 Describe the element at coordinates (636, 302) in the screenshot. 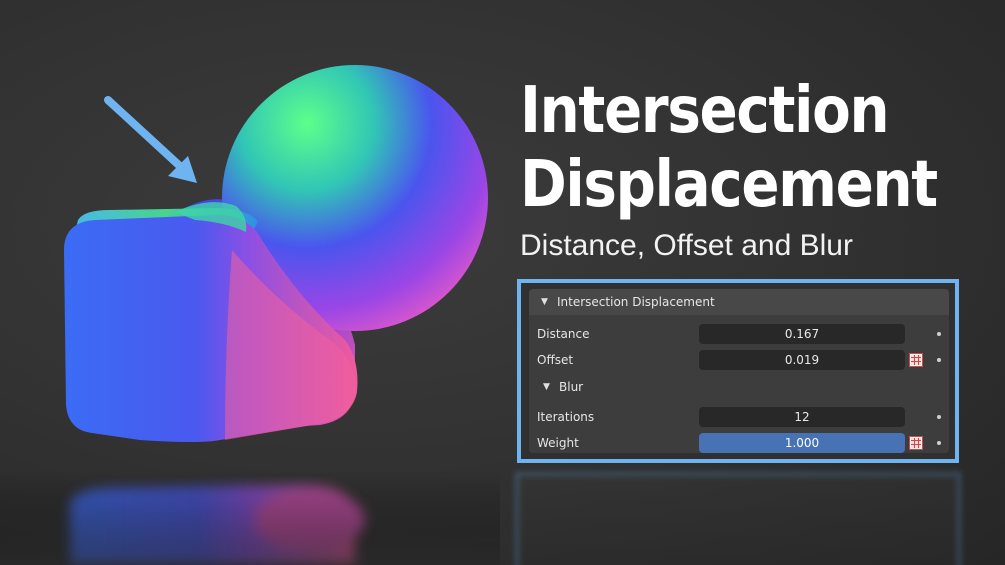

I see `panel-header-label: Intersection Displacement` at that location.